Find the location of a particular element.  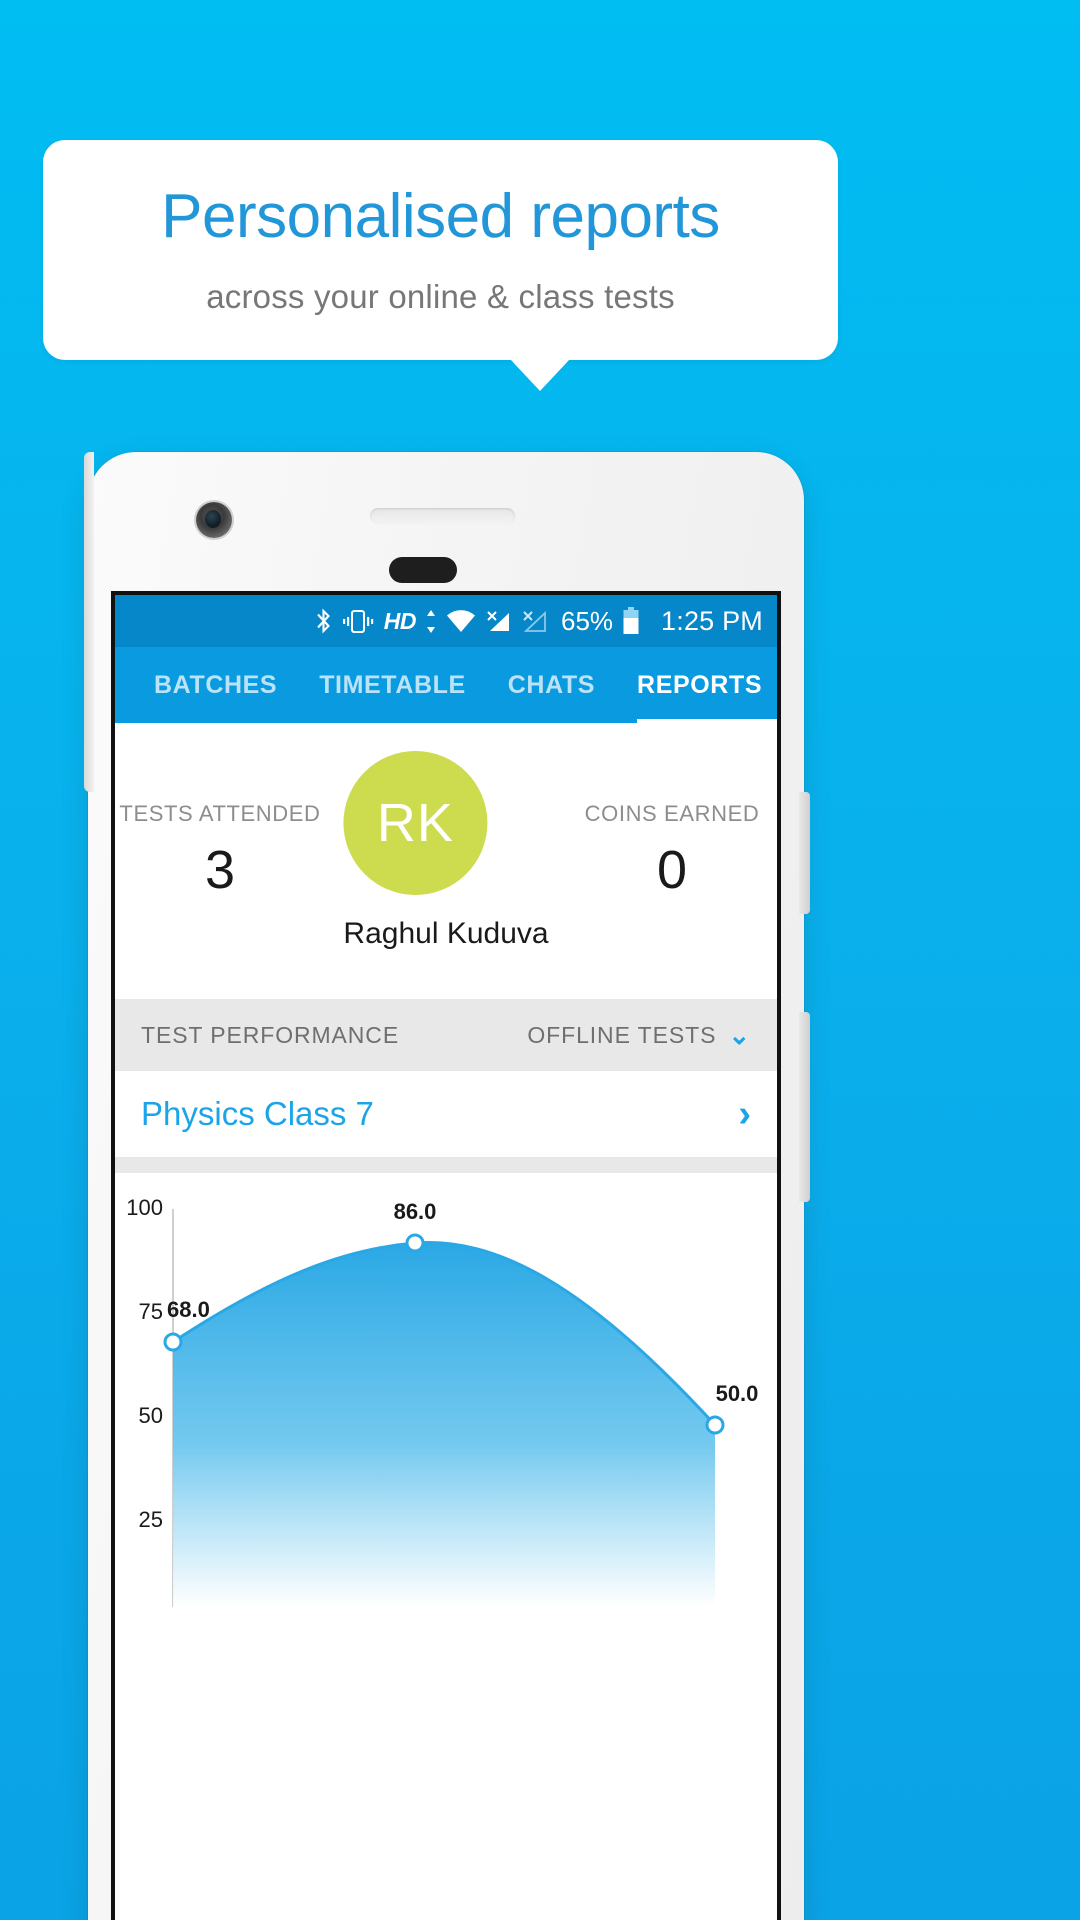

phone-volume-button is located at coordinates (804, 1107).